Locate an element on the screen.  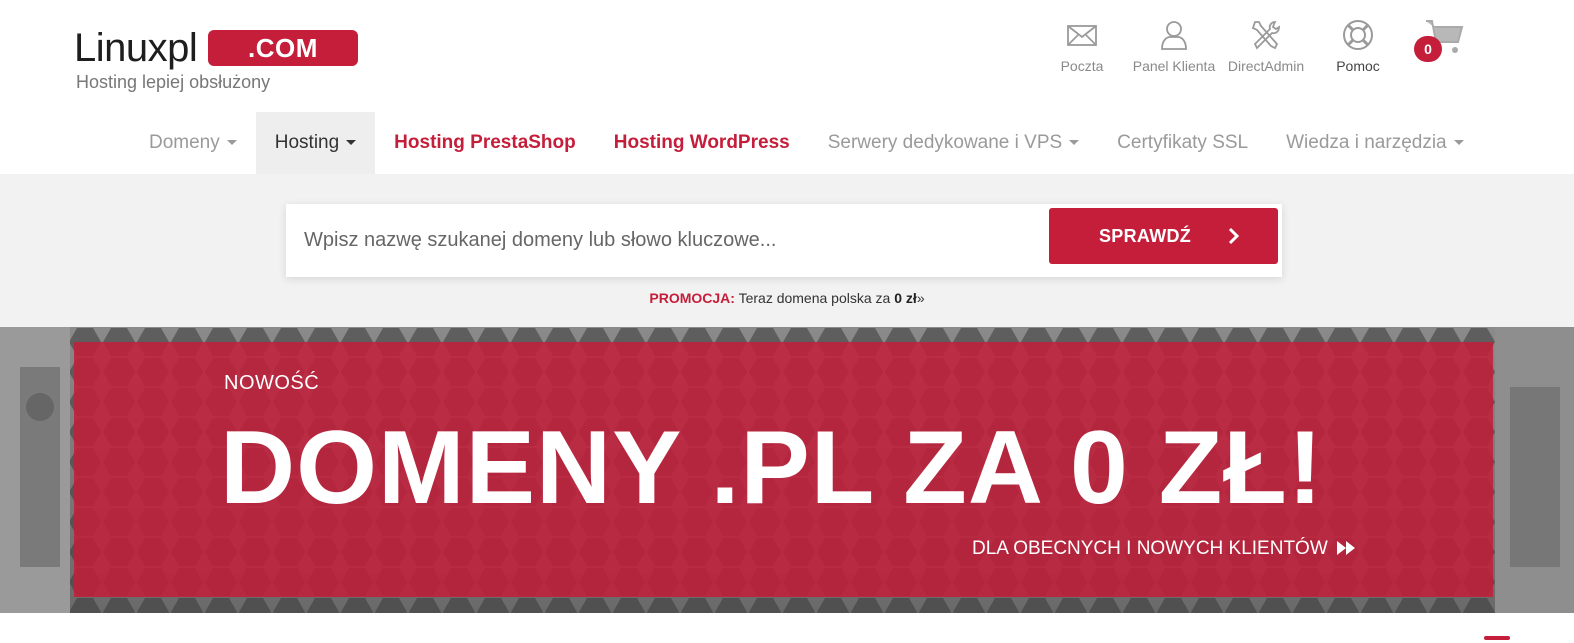
check-domain-label: SPRAWDŹ is located at coordinates (1145, 236).